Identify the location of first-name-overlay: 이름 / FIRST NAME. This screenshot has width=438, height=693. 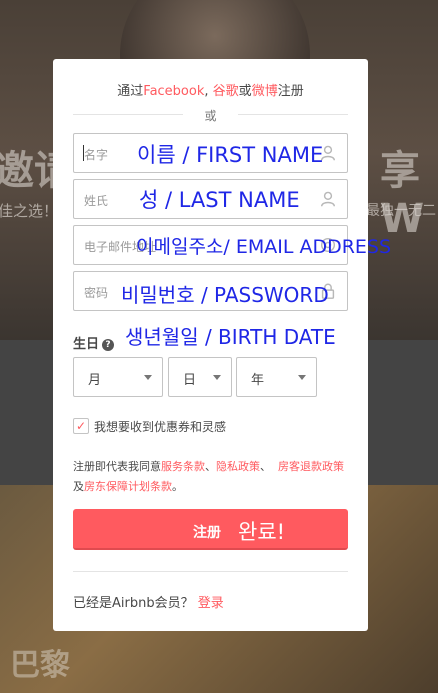
(230, 155).